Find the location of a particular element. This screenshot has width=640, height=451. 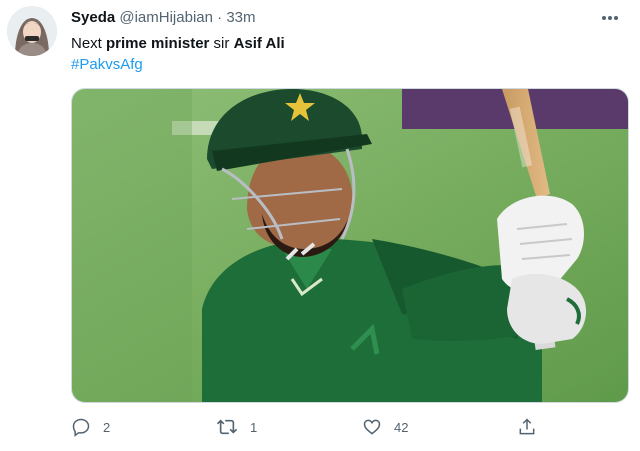

more-horizontal-icon is located at coordinates (610, 18).